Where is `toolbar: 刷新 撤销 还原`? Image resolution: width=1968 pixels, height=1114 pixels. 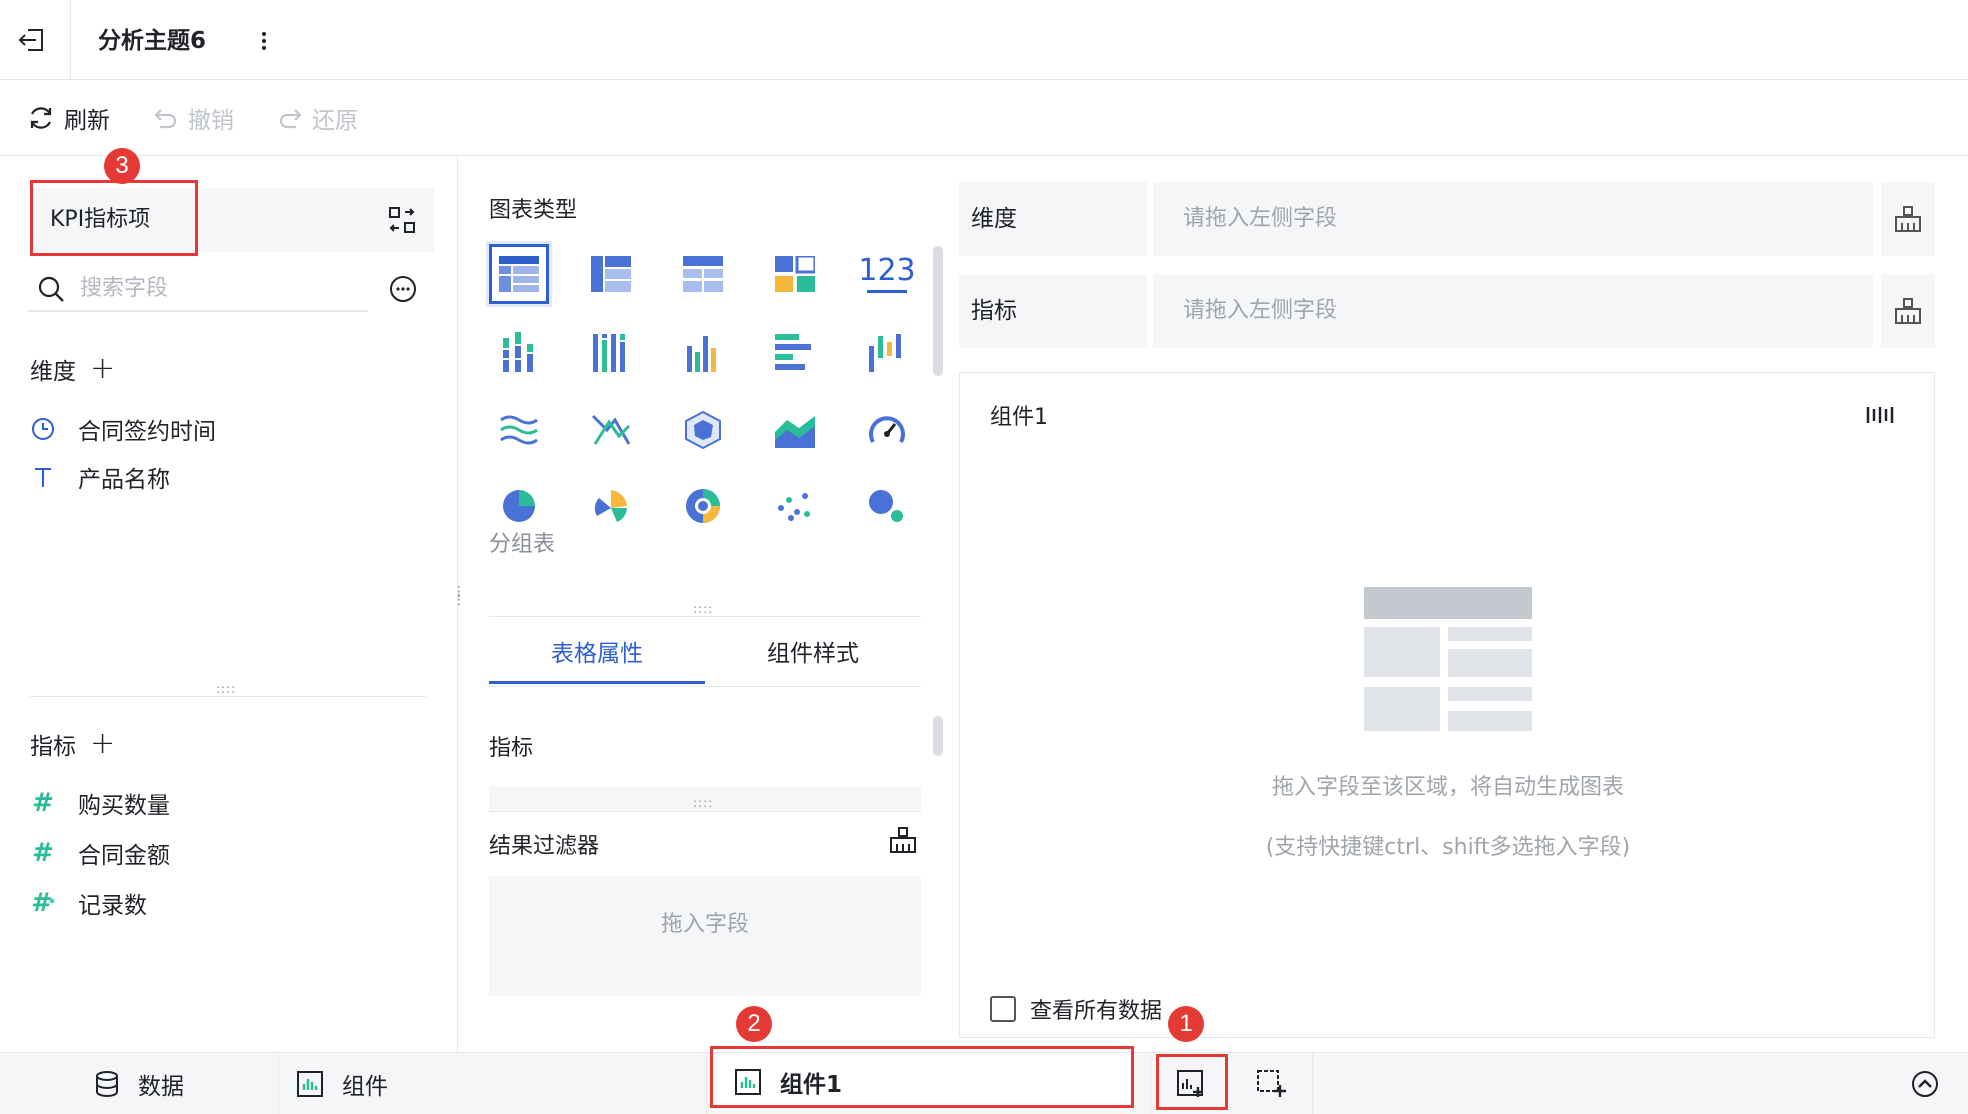
toolbar: 刷新 撤销 还原 is located at coordinates (984, 118).